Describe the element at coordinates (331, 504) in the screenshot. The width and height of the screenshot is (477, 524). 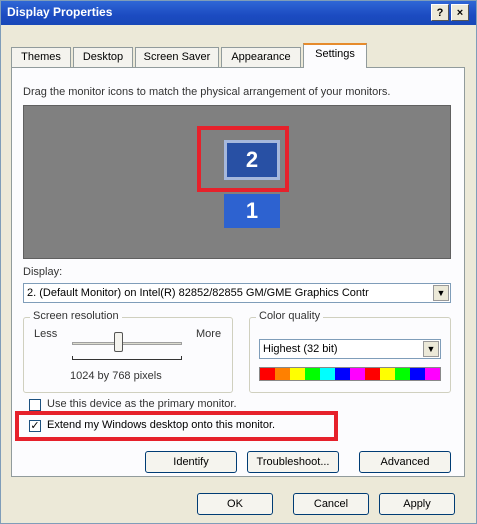
I see `cancel-button: Cancel` at that location.